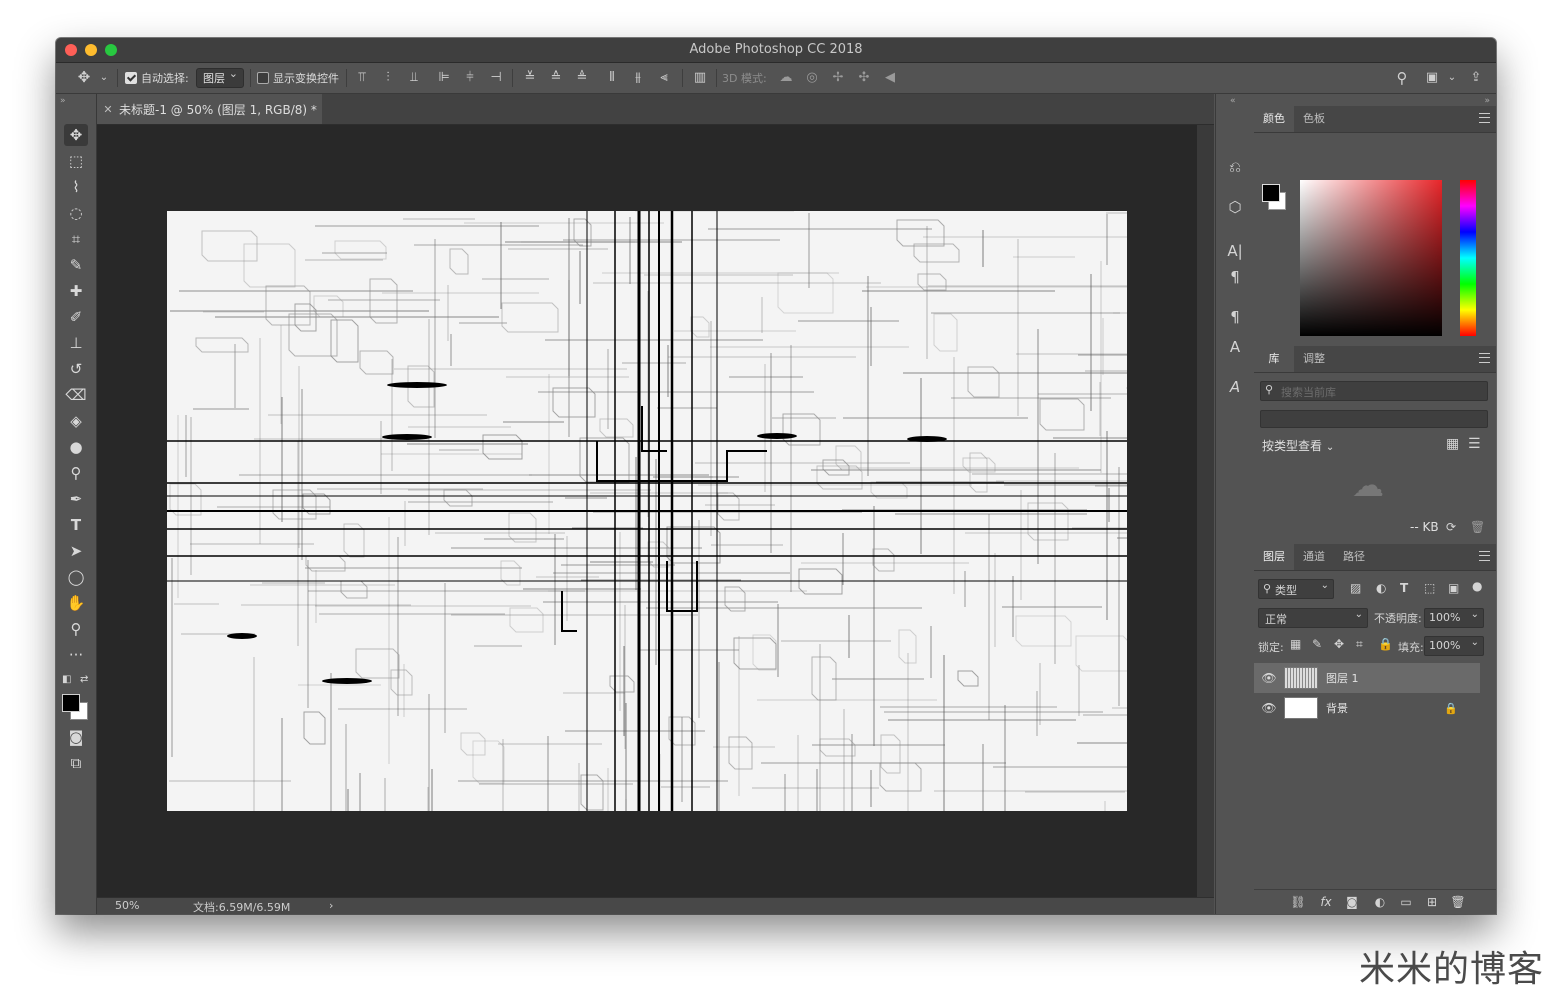 This screenshot has height=992, width=1552. Describe the element at coordinates (1326, 902) in the screenshot. I see `layer-style-fx-icon: fx` at that location.